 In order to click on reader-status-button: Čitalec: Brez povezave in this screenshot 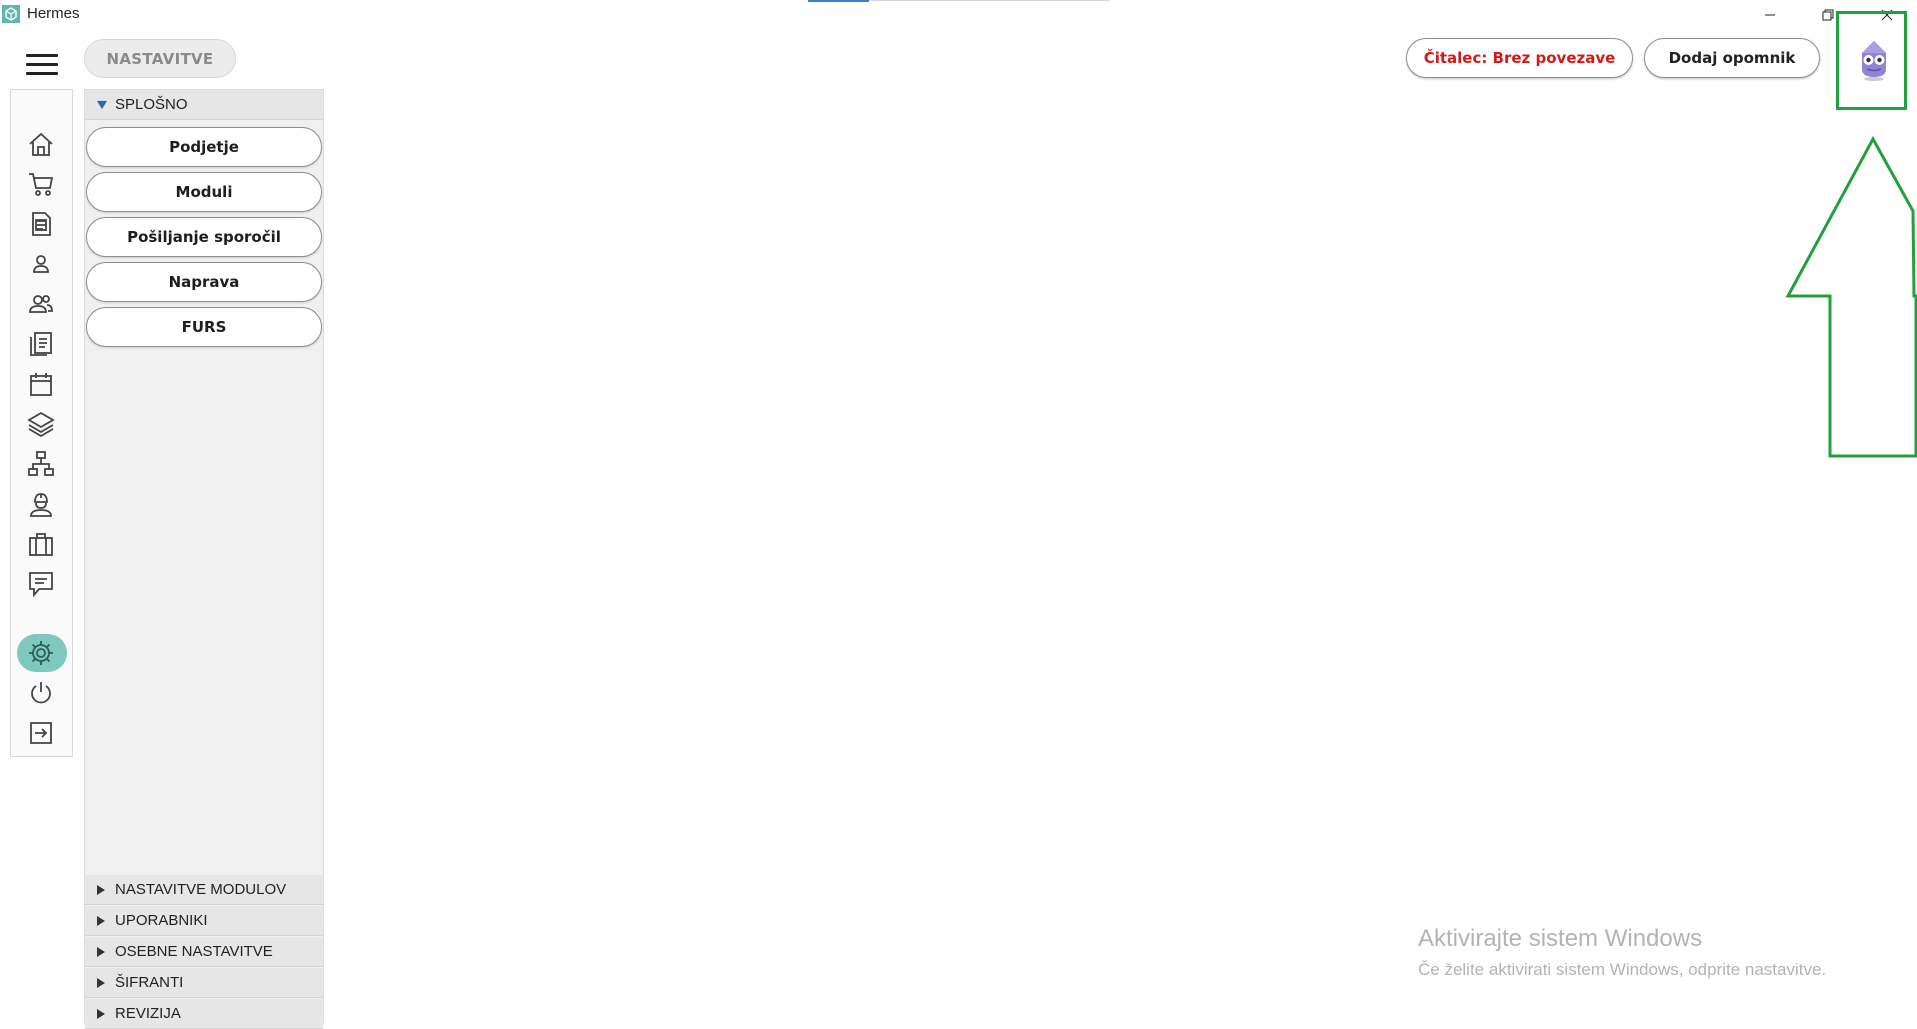, I will do `click(1519, 58)`.